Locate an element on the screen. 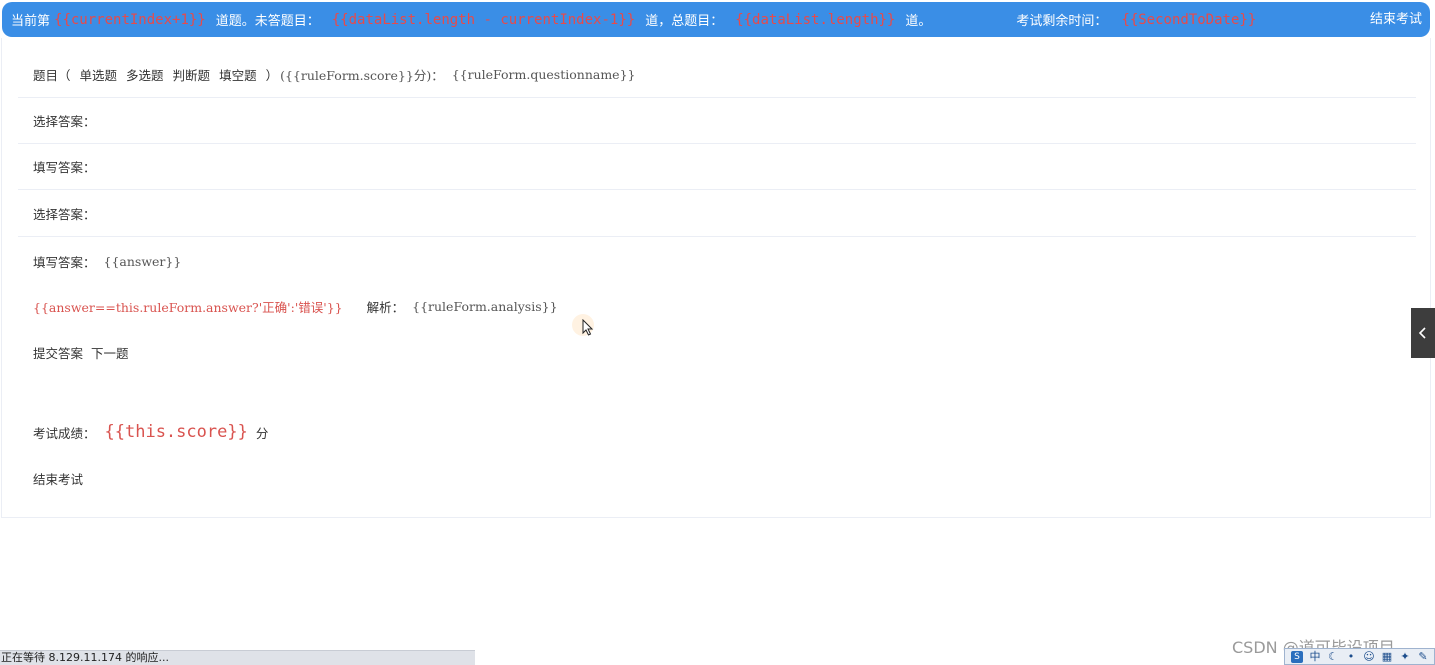  tools-icon: ✎ is located at coordinates (1423, 656).